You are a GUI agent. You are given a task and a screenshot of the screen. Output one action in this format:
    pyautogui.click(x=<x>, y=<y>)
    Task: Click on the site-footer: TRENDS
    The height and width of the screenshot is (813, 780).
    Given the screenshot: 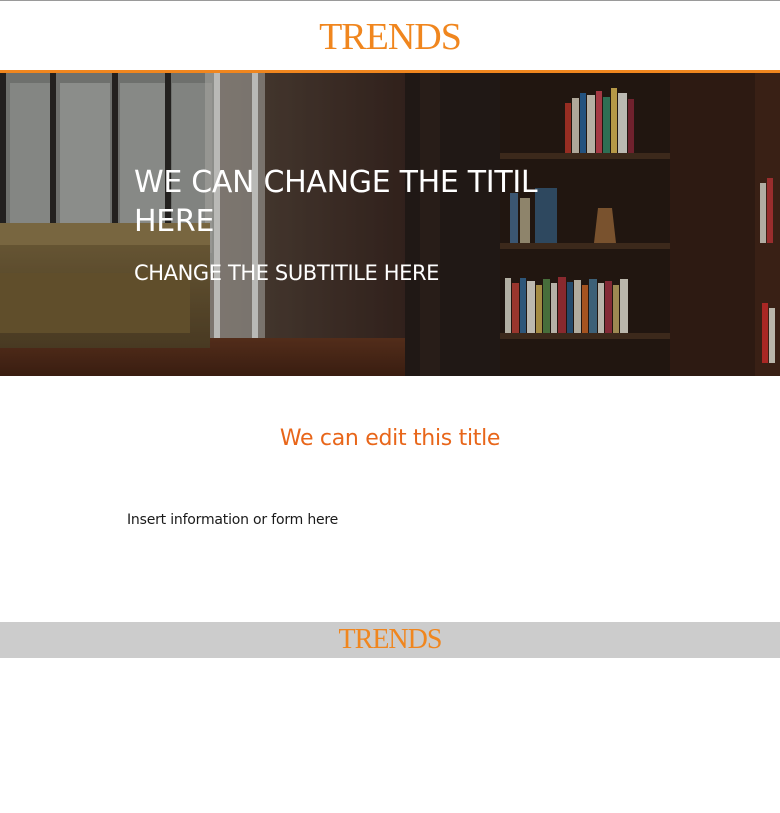 What is the action you would take?
    pyautogui.click(x=390, y=640)
    